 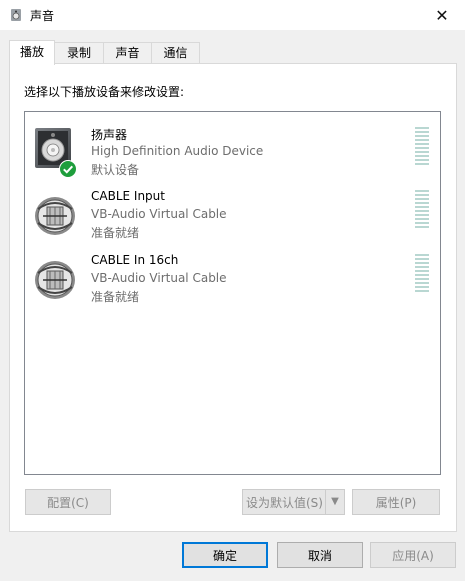 I want to click on apply-button: 应用(A), so click(x=413, y=555).